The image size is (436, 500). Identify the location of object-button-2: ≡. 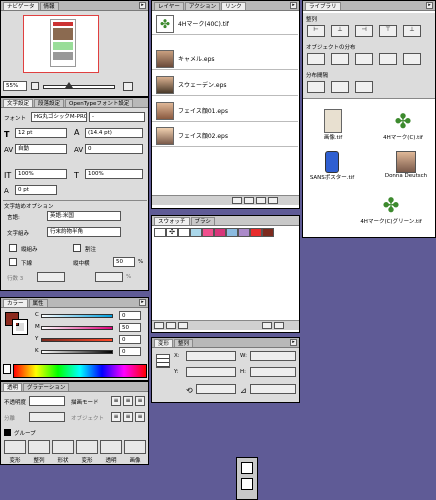
(128, 417).